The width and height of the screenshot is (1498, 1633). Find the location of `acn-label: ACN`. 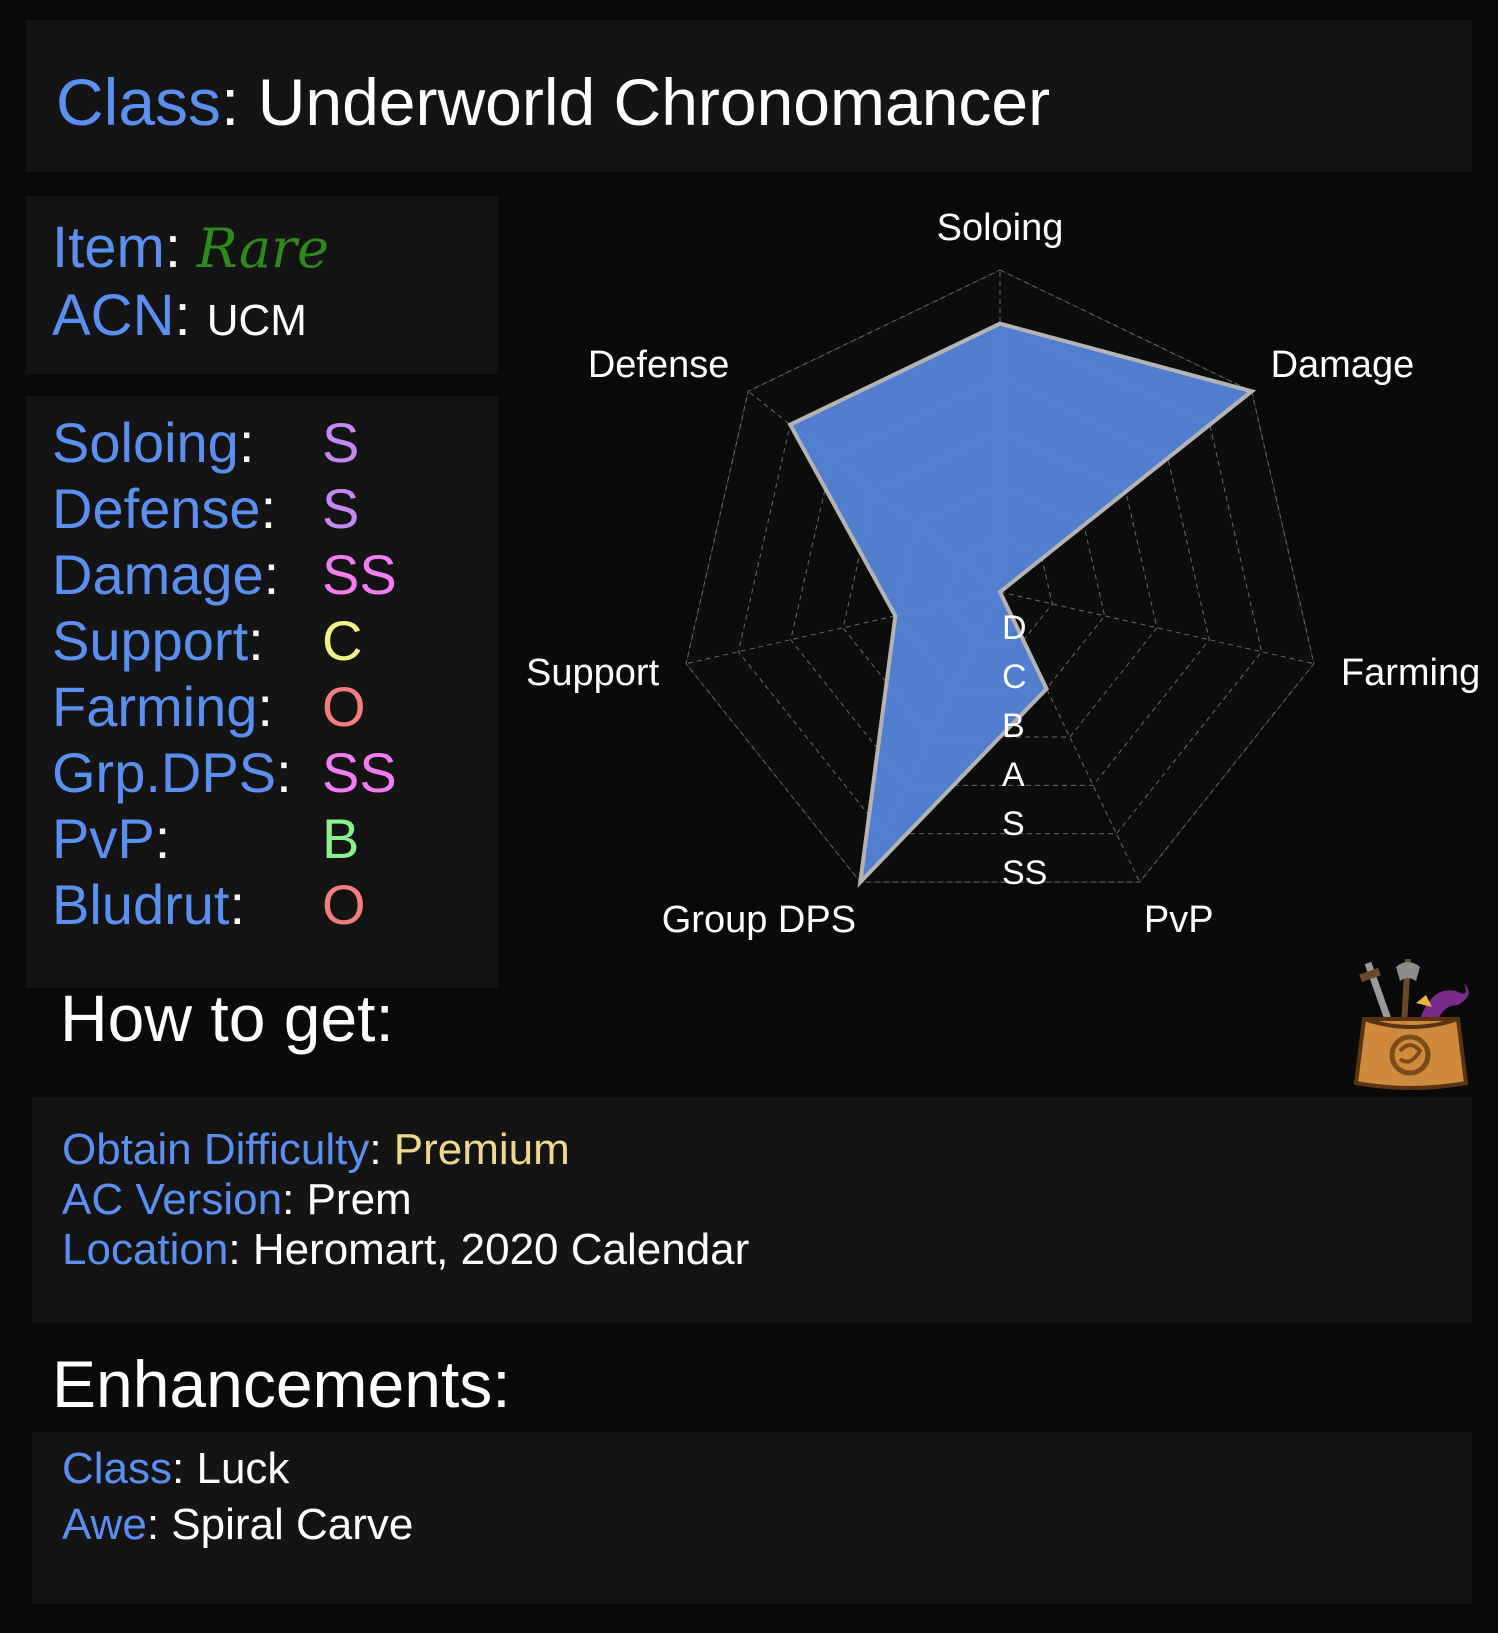

acn-label: ACN is located at coordinates (113, 315).